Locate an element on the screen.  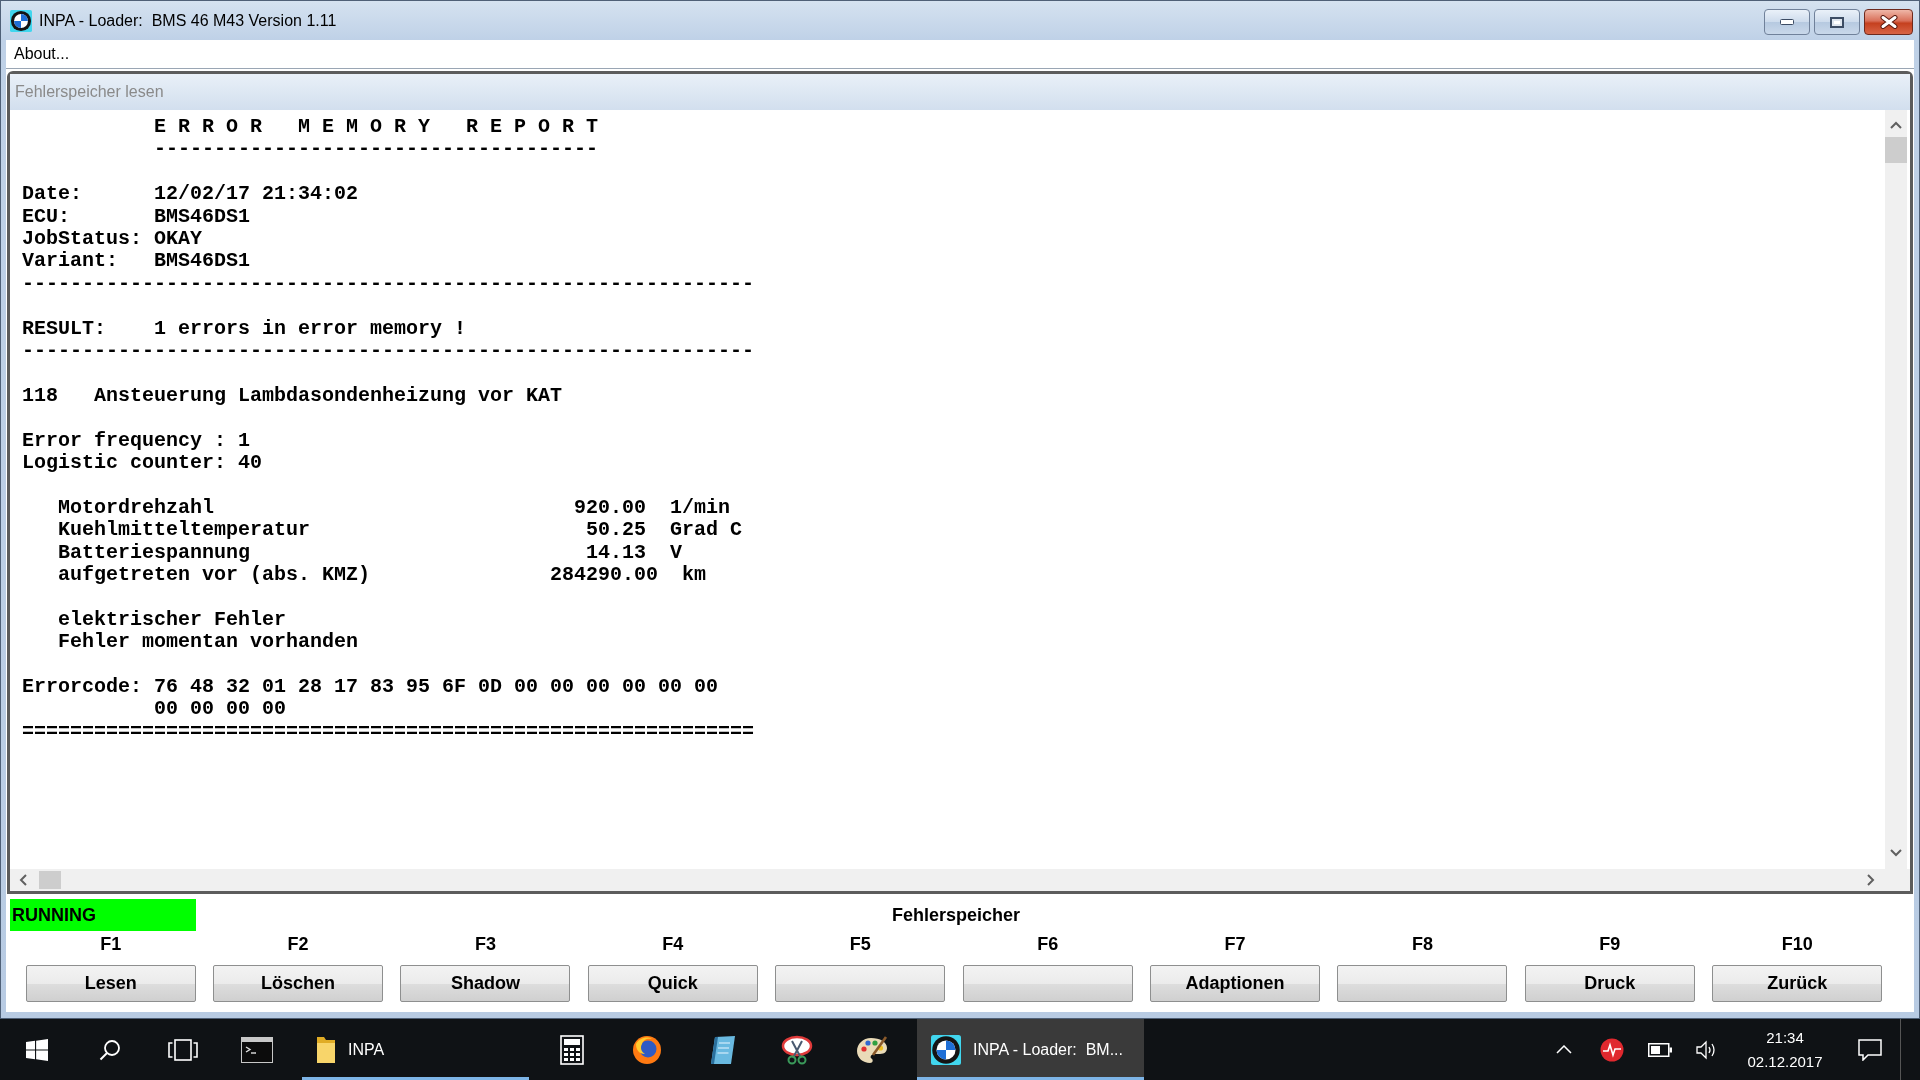
maximize-icon is located at coordinates (1837, 22).